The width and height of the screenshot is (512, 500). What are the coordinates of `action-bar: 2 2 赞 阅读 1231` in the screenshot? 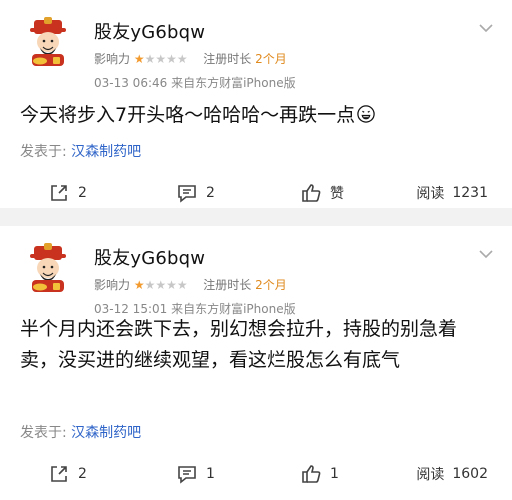 It's located at (256, 193).